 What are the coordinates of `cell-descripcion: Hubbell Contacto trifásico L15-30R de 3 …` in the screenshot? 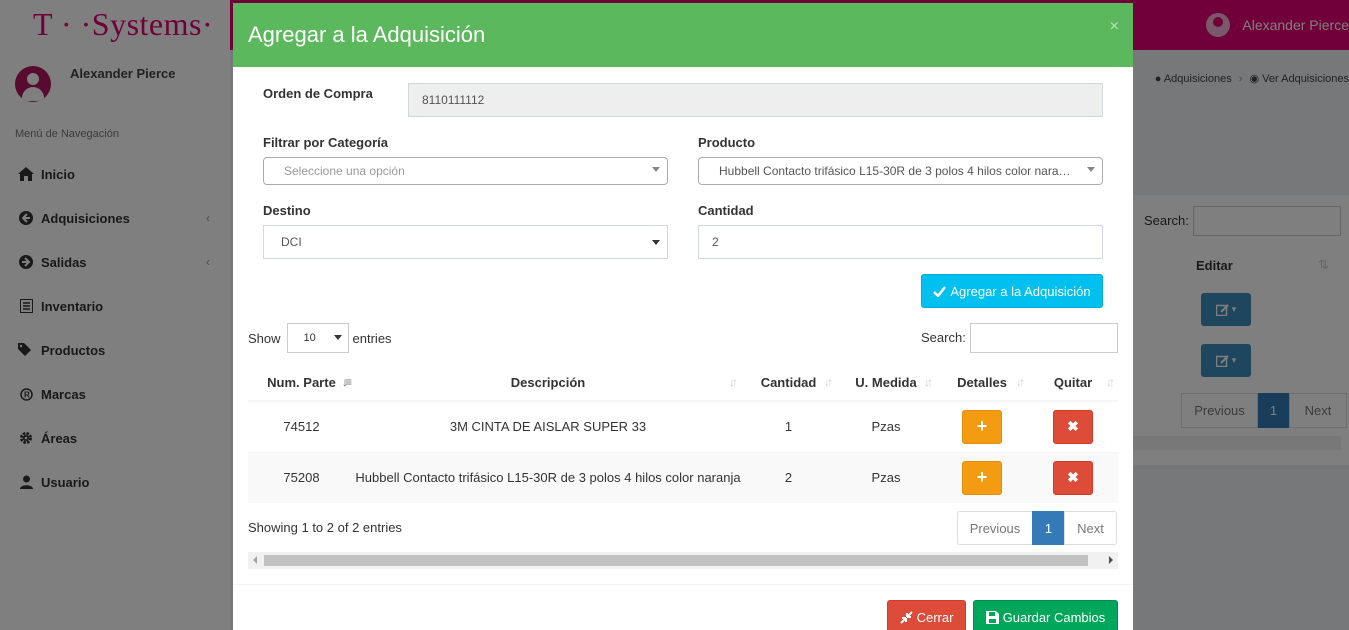 It's located at (548, 477).